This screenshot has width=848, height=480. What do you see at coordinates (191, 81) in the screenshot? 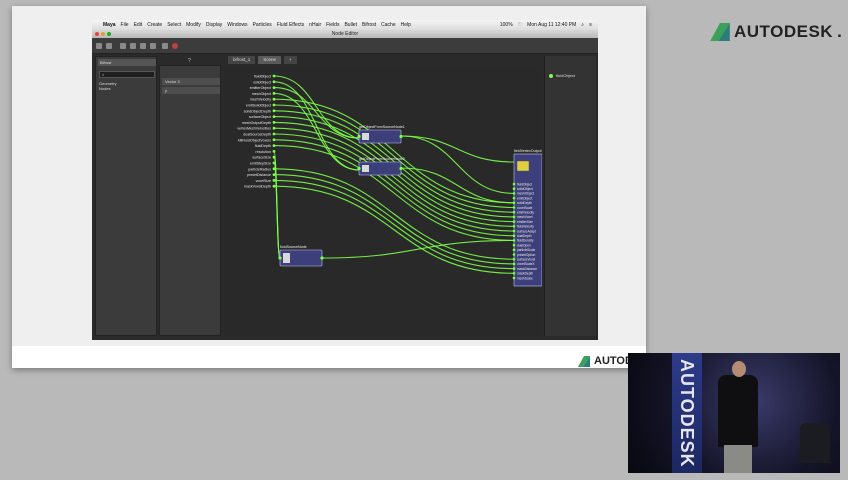
I see `attribute-row-vector: Vector 3` at bounding box center [191, 81].